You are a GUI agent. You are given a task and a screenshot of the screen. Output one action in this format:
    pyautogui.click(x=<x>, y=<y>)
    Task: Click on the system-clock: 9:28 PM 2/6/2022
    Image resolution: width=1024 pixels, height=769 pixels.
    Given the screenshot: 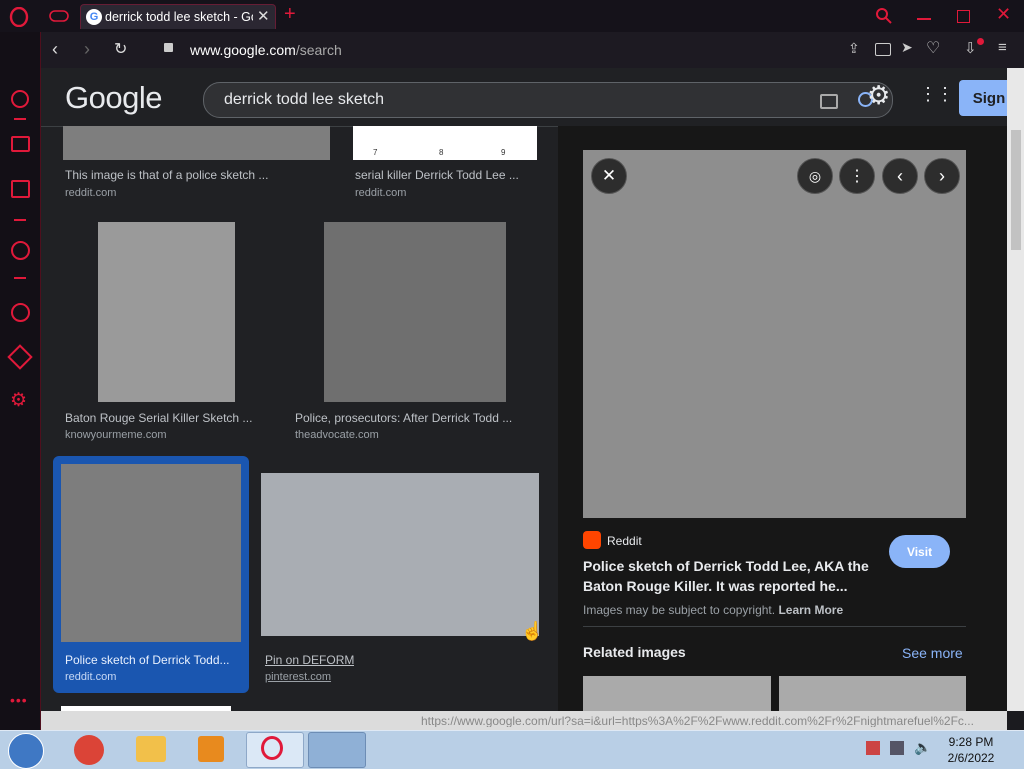 What is the action you would take?
    pyautogui.click(x=971, y=750)
    